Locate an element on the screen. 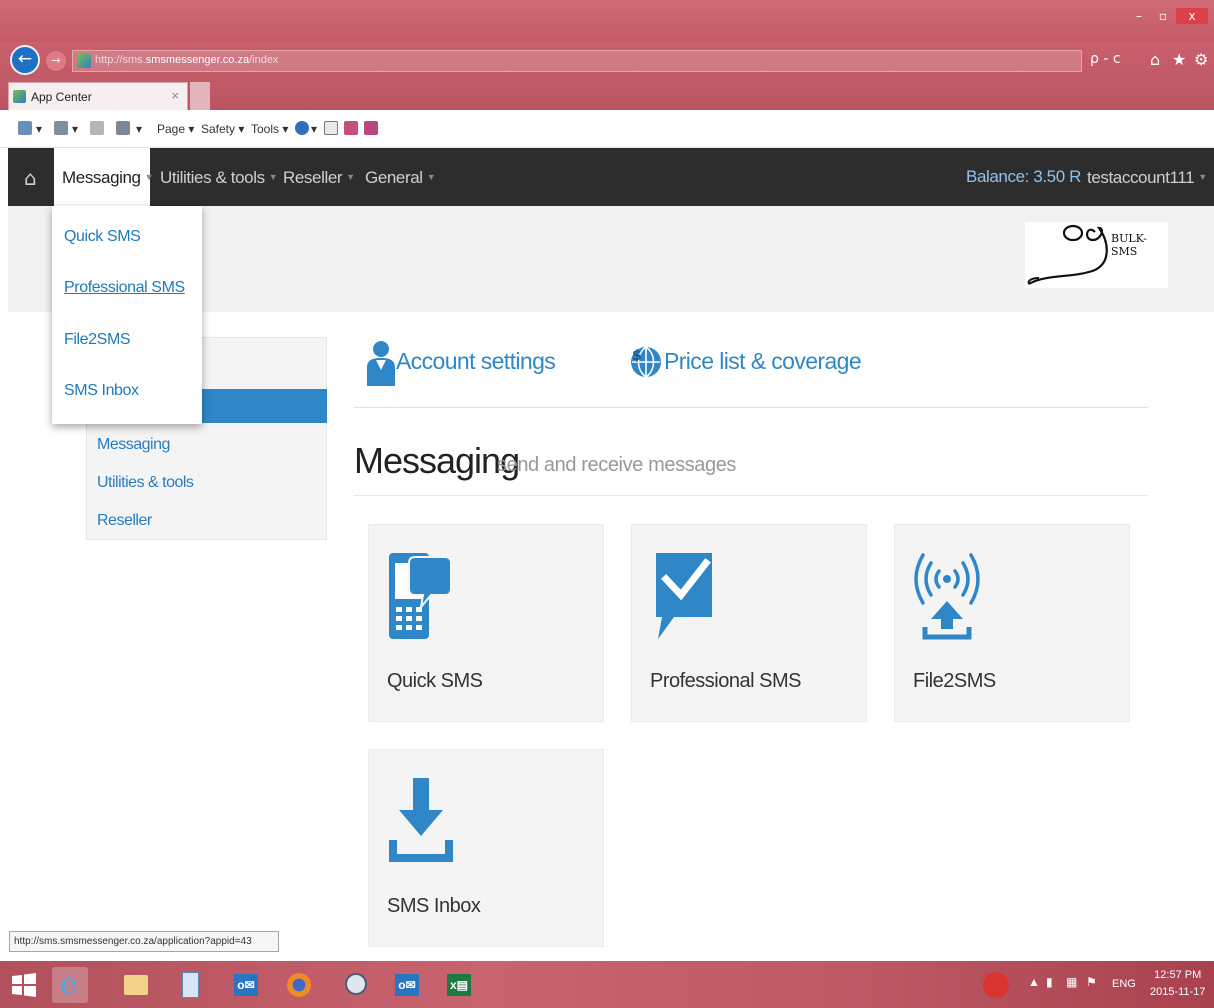  tile-file2sms: File2SMS is located at coordinates (1012, 623).